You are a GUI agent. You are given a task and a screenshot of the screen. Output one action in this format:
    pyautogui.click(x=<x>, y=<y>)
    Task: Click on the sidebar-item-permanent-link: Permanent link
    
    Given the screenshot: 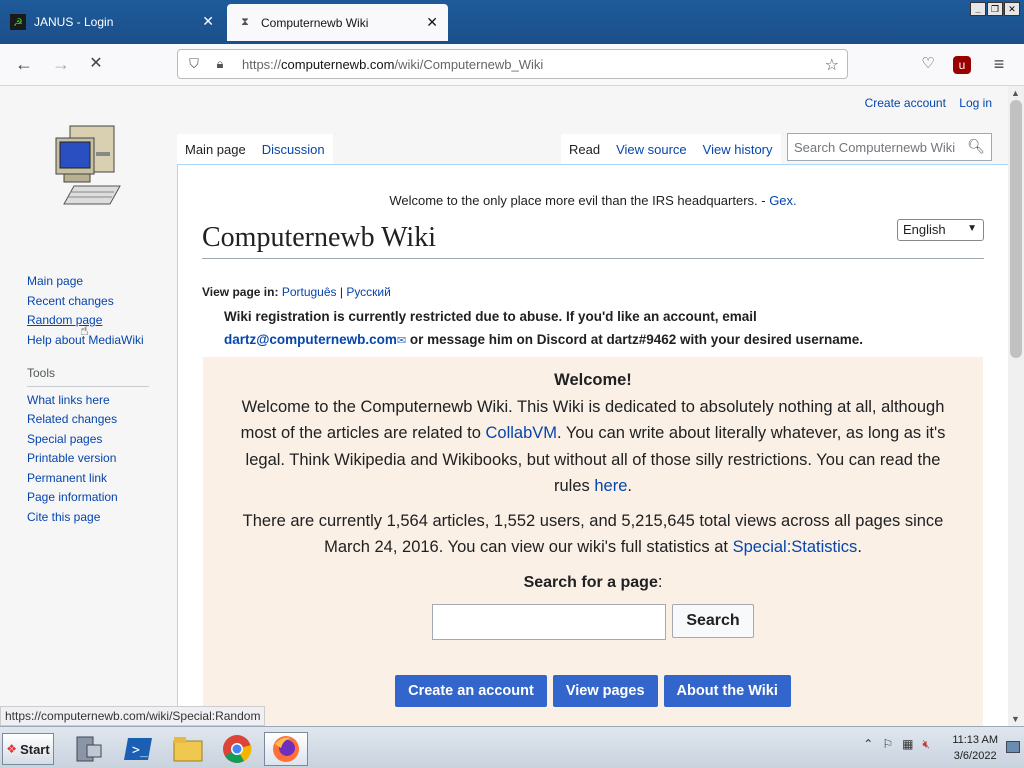 What is the action you would take?
    pyautogui.click(x=88, y=479)
    